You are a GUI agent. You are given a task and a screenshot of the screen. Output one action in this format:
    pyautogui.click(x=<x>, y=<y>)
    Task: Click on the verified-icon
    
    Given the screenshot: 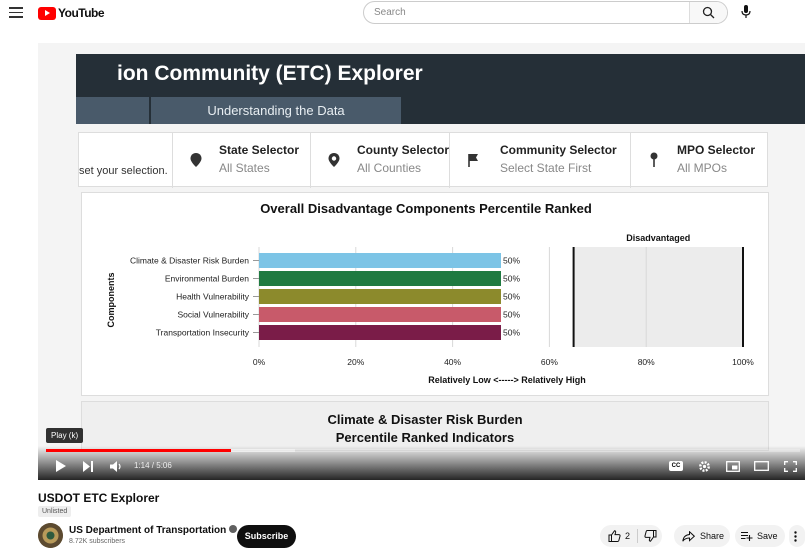 What is the action you would take?
    pyautogui.click(x=233, y=529)
    